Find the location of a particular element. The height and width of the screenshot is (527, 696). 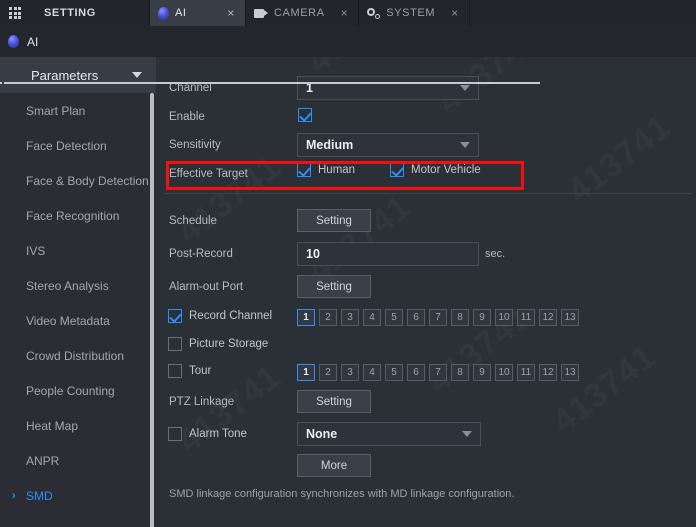

alarm-tone-select-value: None is located at coordinates (322, 434).